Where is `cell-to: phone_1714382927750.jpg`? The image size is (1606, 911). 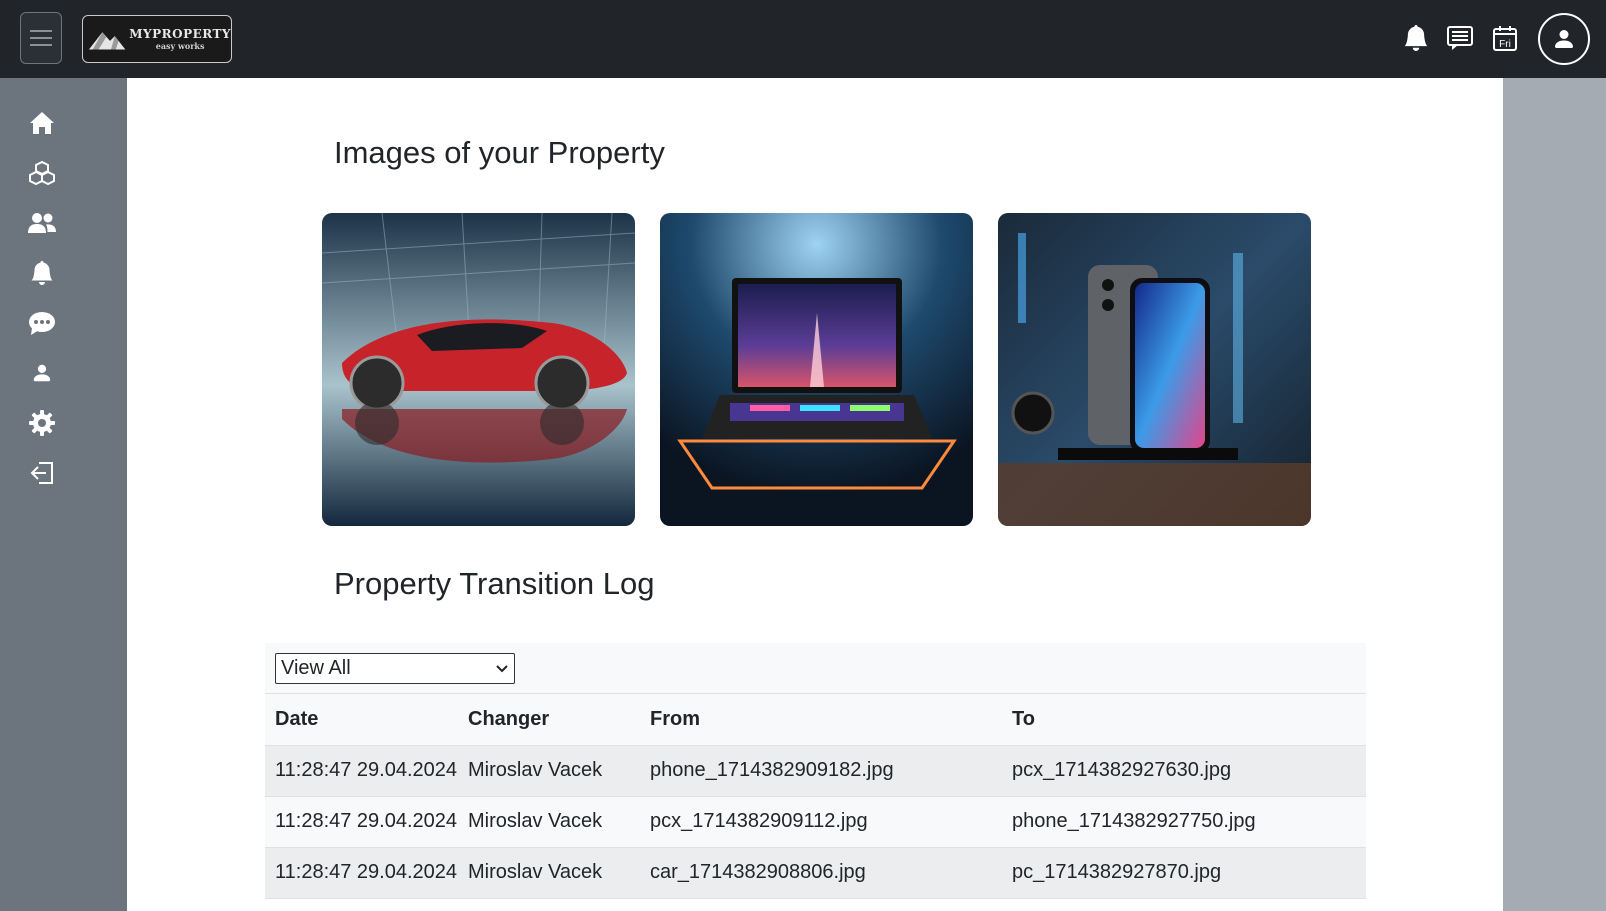
cell-to: phone_1714382927750.jpg is located at coordinates (1184, 822).